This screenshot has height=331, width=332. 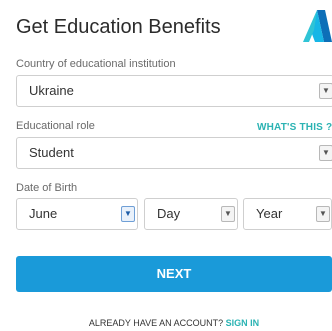 I want to click on role-label: Educational role, so click(x=55, y=126).